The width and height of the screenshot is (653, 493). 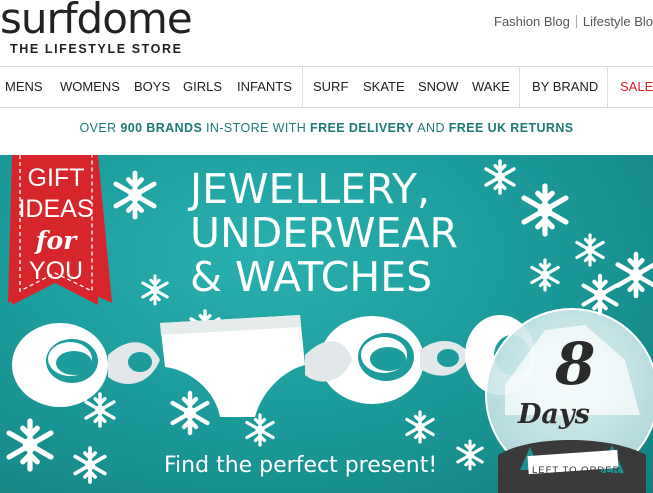 I want to click on nav-item-surf: SURF, so click(x=330, y=86).